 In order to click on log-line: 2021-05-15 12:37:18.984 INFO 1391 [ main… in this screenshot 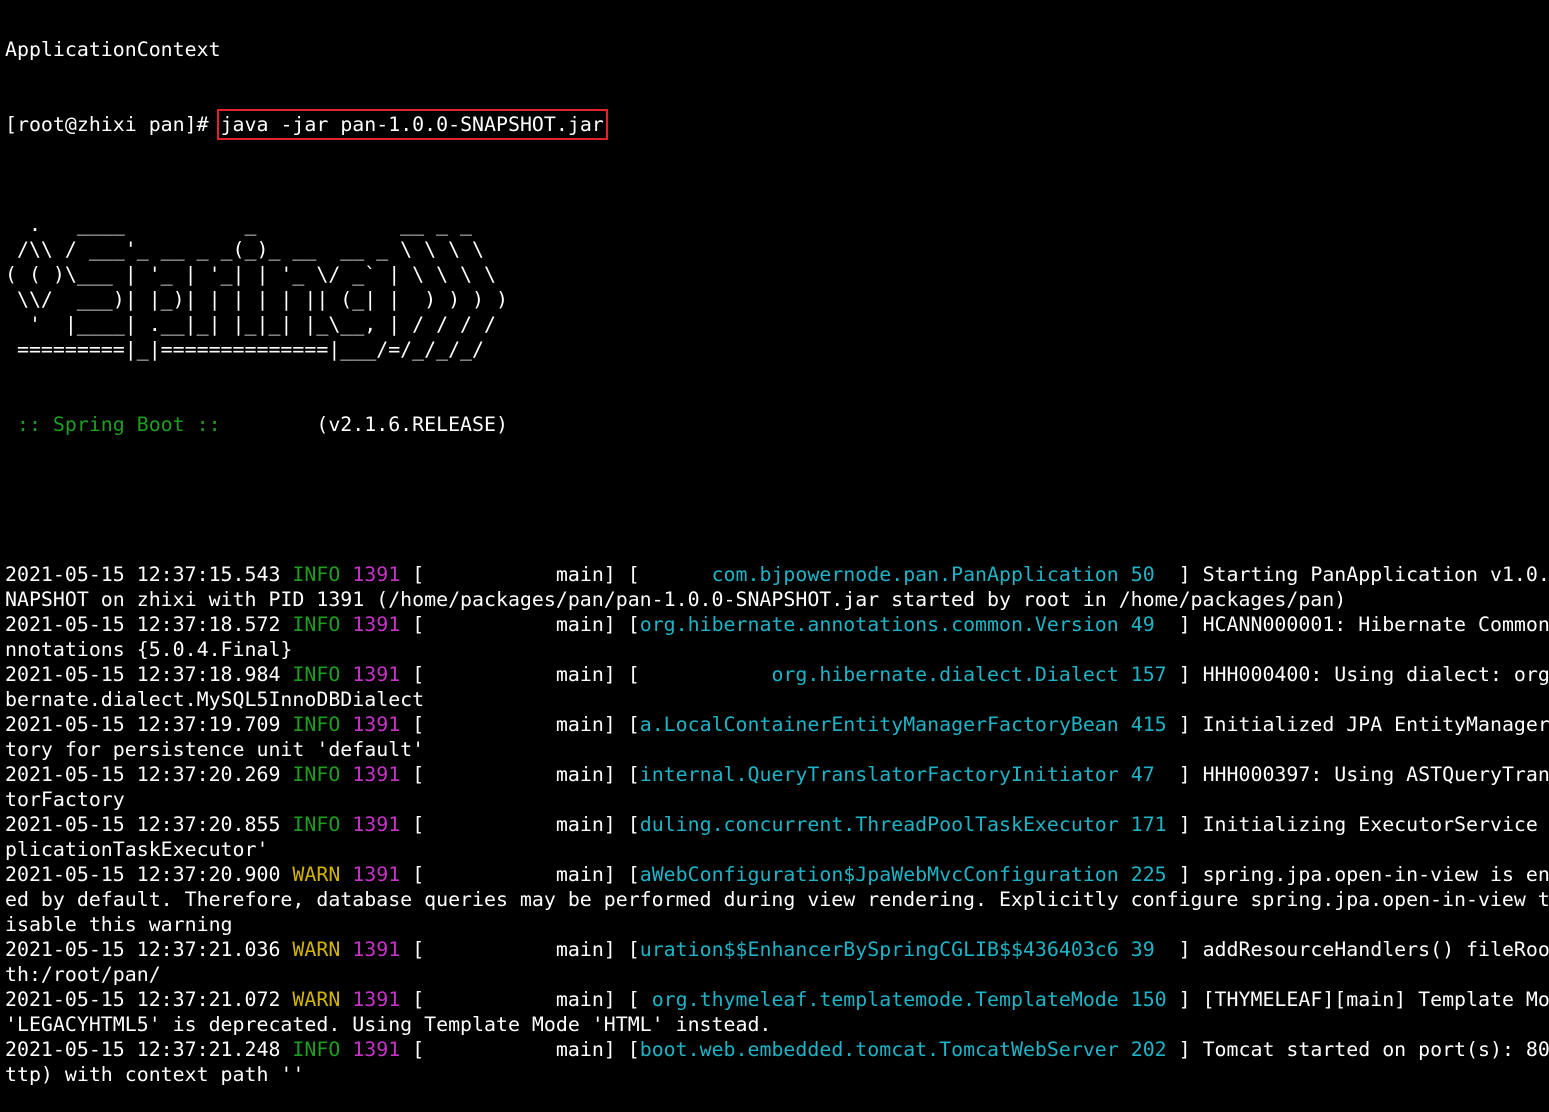, I will do `click(777, 674)`.